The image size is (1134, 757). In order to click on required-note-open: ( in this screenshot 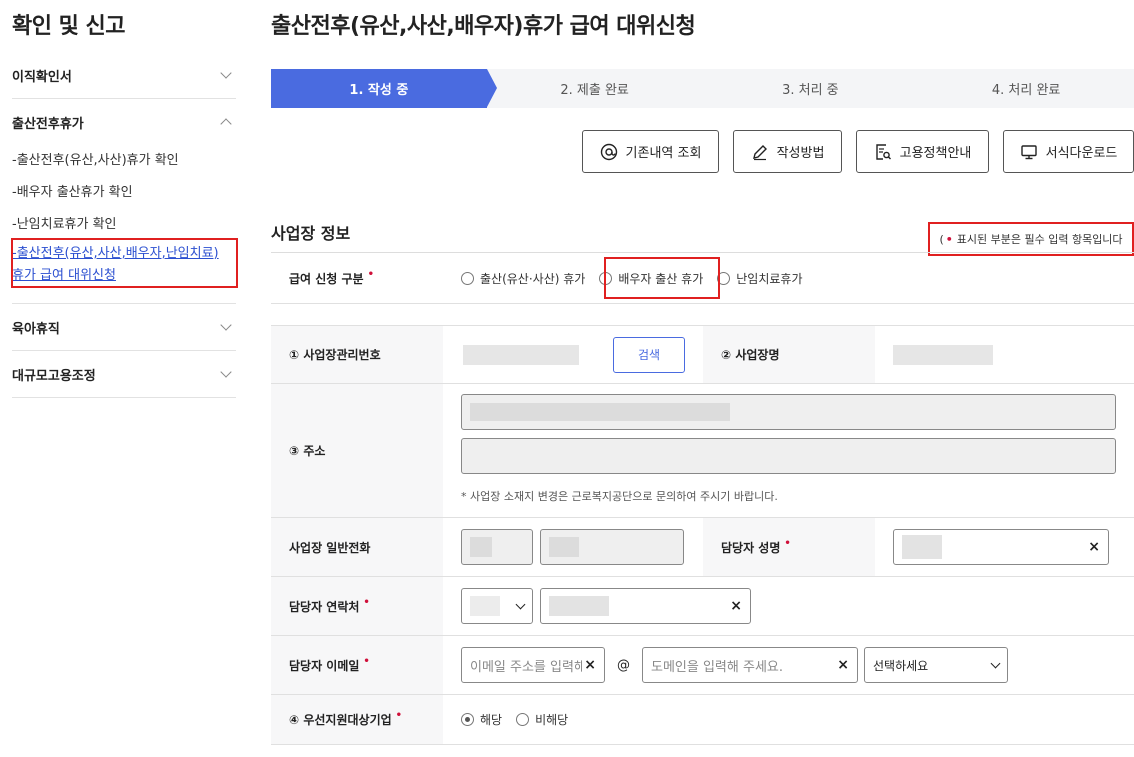, I will do `click(941, 239)`.